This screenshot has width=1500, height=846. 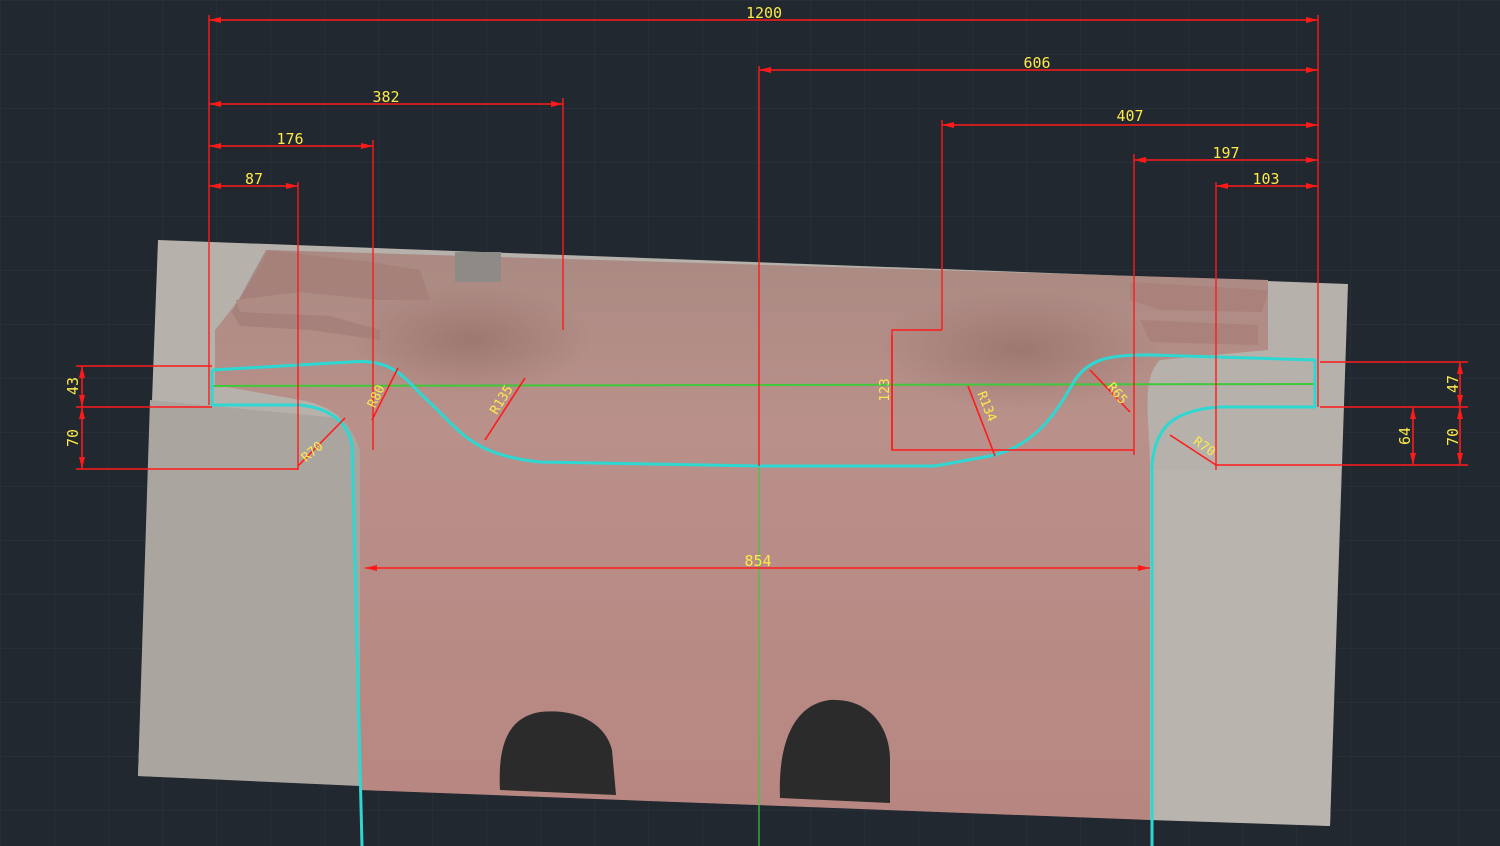 I want to click on dim-left-87: 87, so click(x=254, y=179).